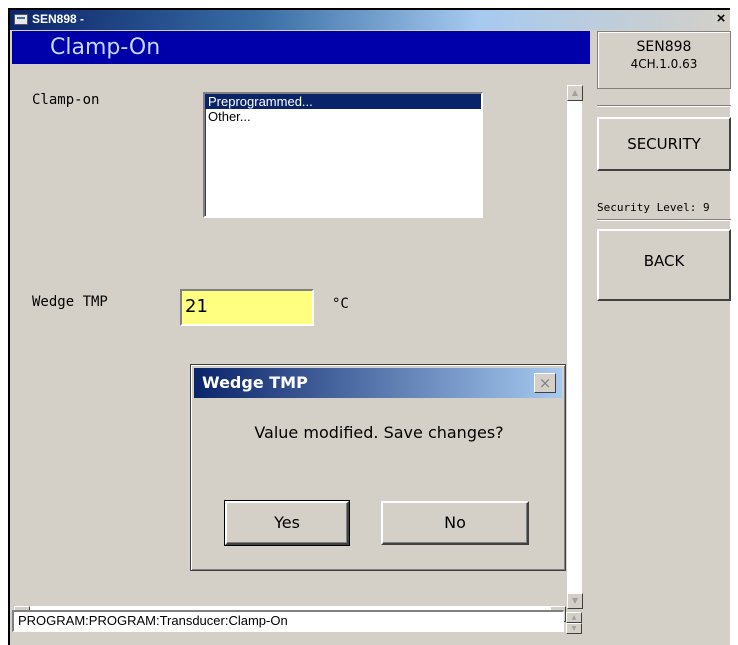  Describe the element at coordinates (340, 304) in the screenshot. I see `wedge-tmp-unit: °C` at that location.